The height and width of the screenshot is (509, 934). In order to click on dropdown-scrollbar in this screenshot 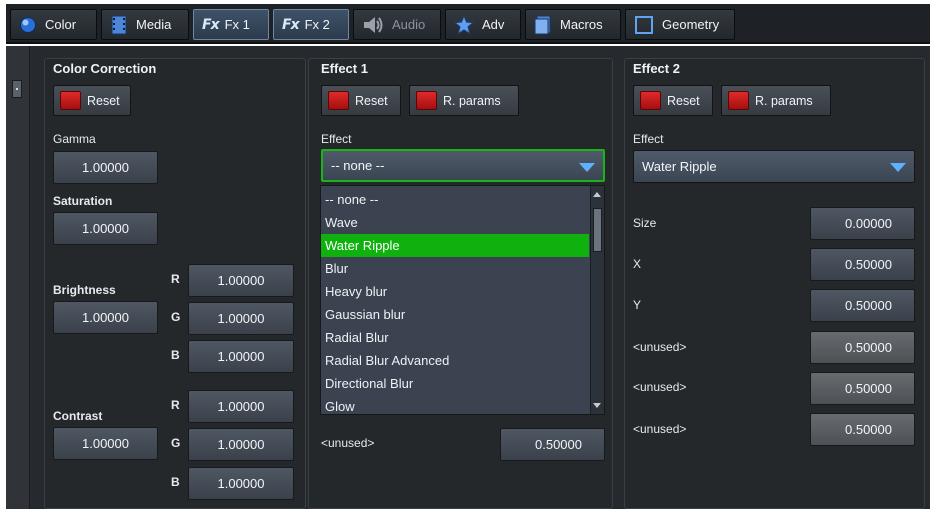, I will do `click(597, 300)`.